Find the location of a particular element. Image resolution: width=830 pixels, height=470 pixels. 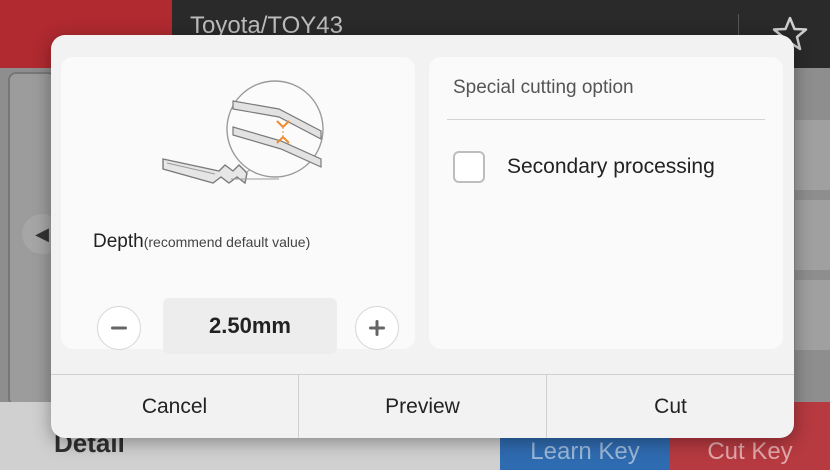

cut-button: Cut is located at coordinates (670, 406).